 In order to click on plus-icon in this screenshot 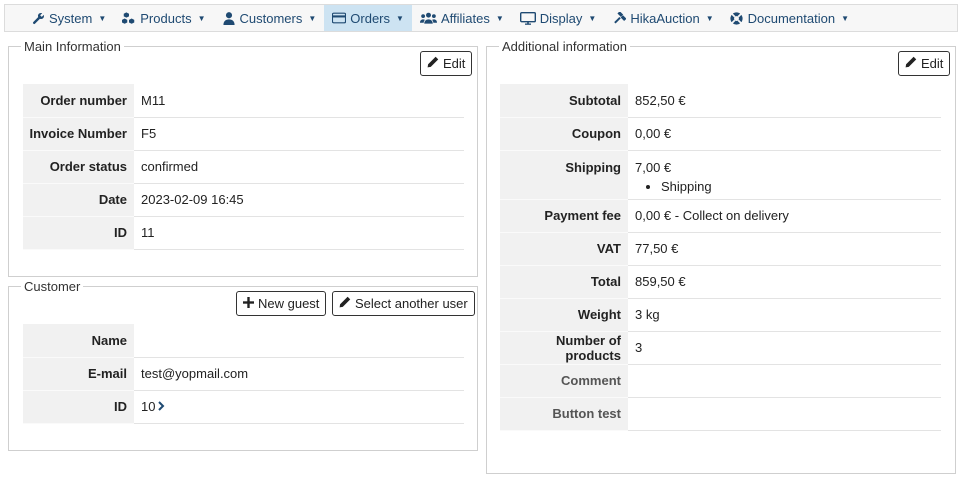, I will do `click(248, 303)`.